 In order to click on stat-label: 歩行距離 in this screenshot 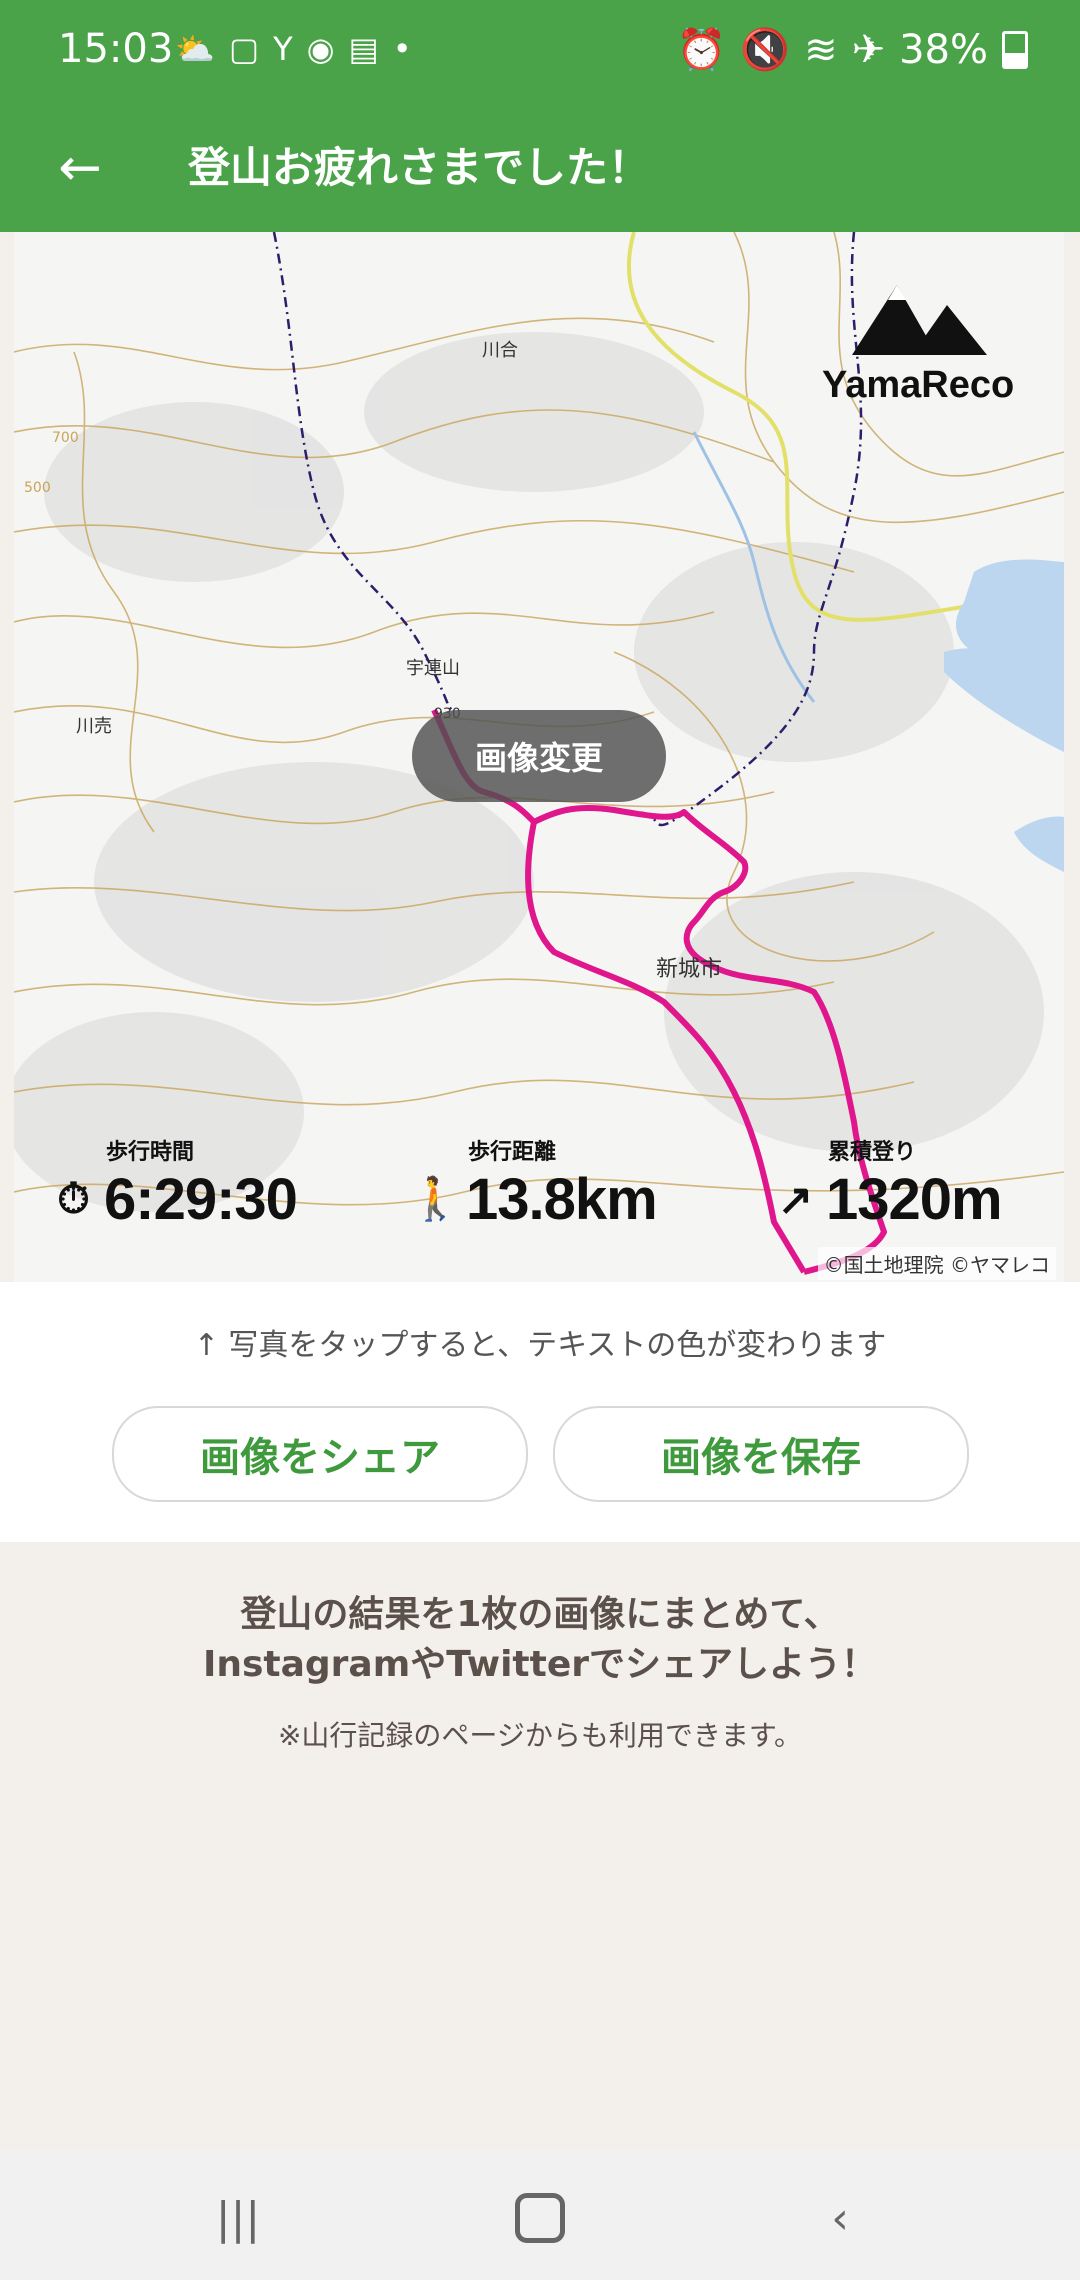, I will do `click(512, 1152)`.